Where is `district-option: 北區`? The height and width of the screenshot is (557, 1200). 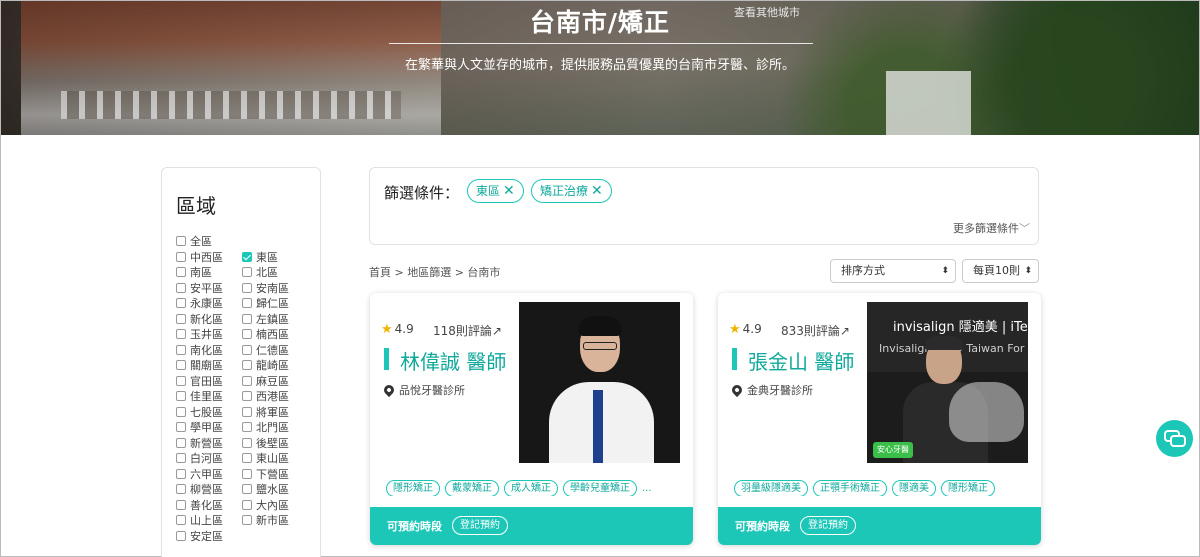
district-option: 北區 is located at coordinates (260, 273).